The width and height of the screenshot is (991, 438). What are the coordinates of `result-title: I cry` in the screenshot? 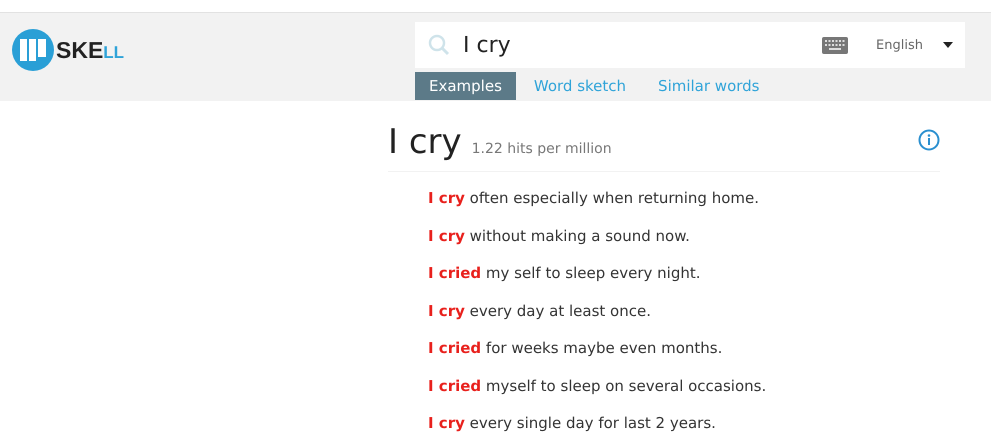 It's located at (425, 142).